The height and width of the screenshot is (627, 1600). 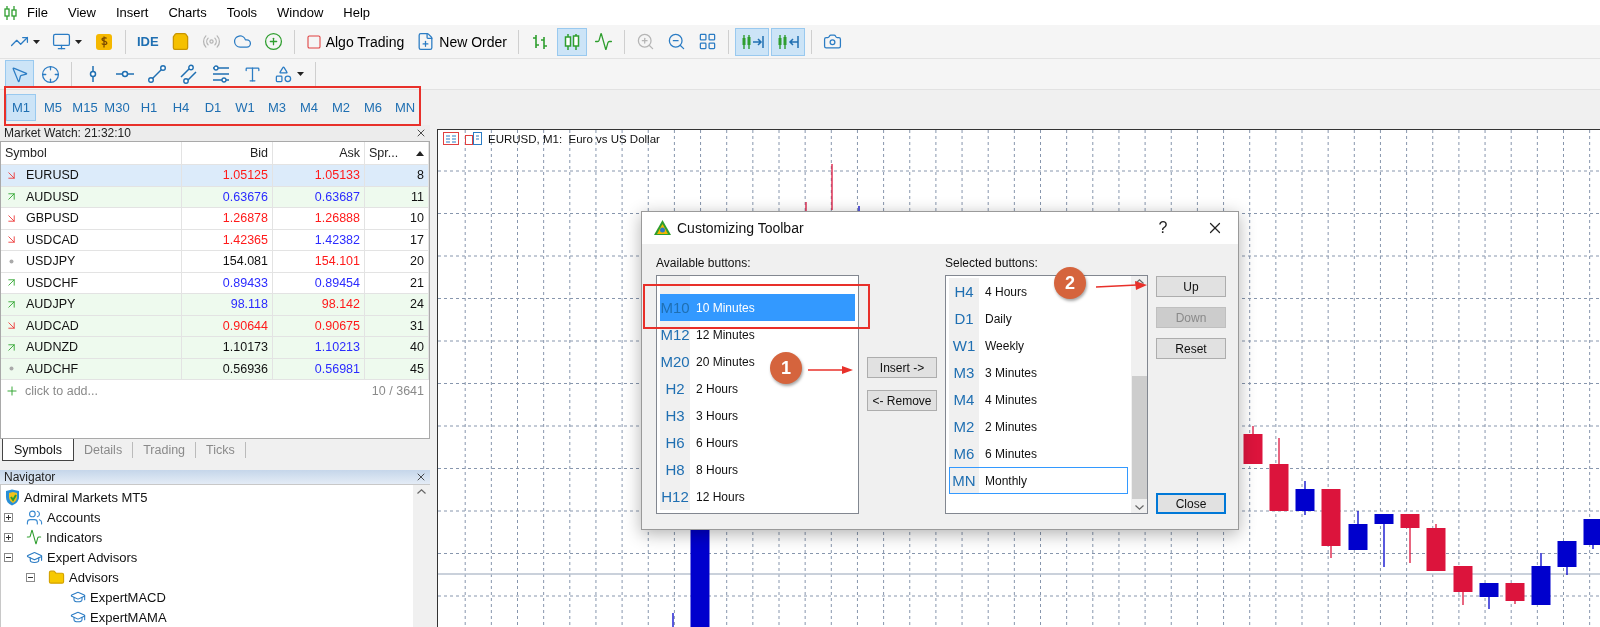 I want to click on list-item: W1 Weekly, so click(x=1038, y=345).